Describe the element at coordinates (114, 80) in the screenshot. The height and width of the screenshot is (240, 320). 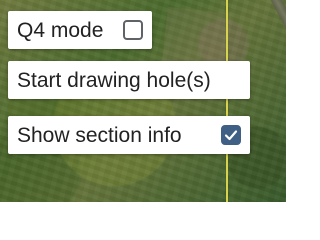
I see `start-drawing-holes-label: Start drawing hole(s)` at that location.